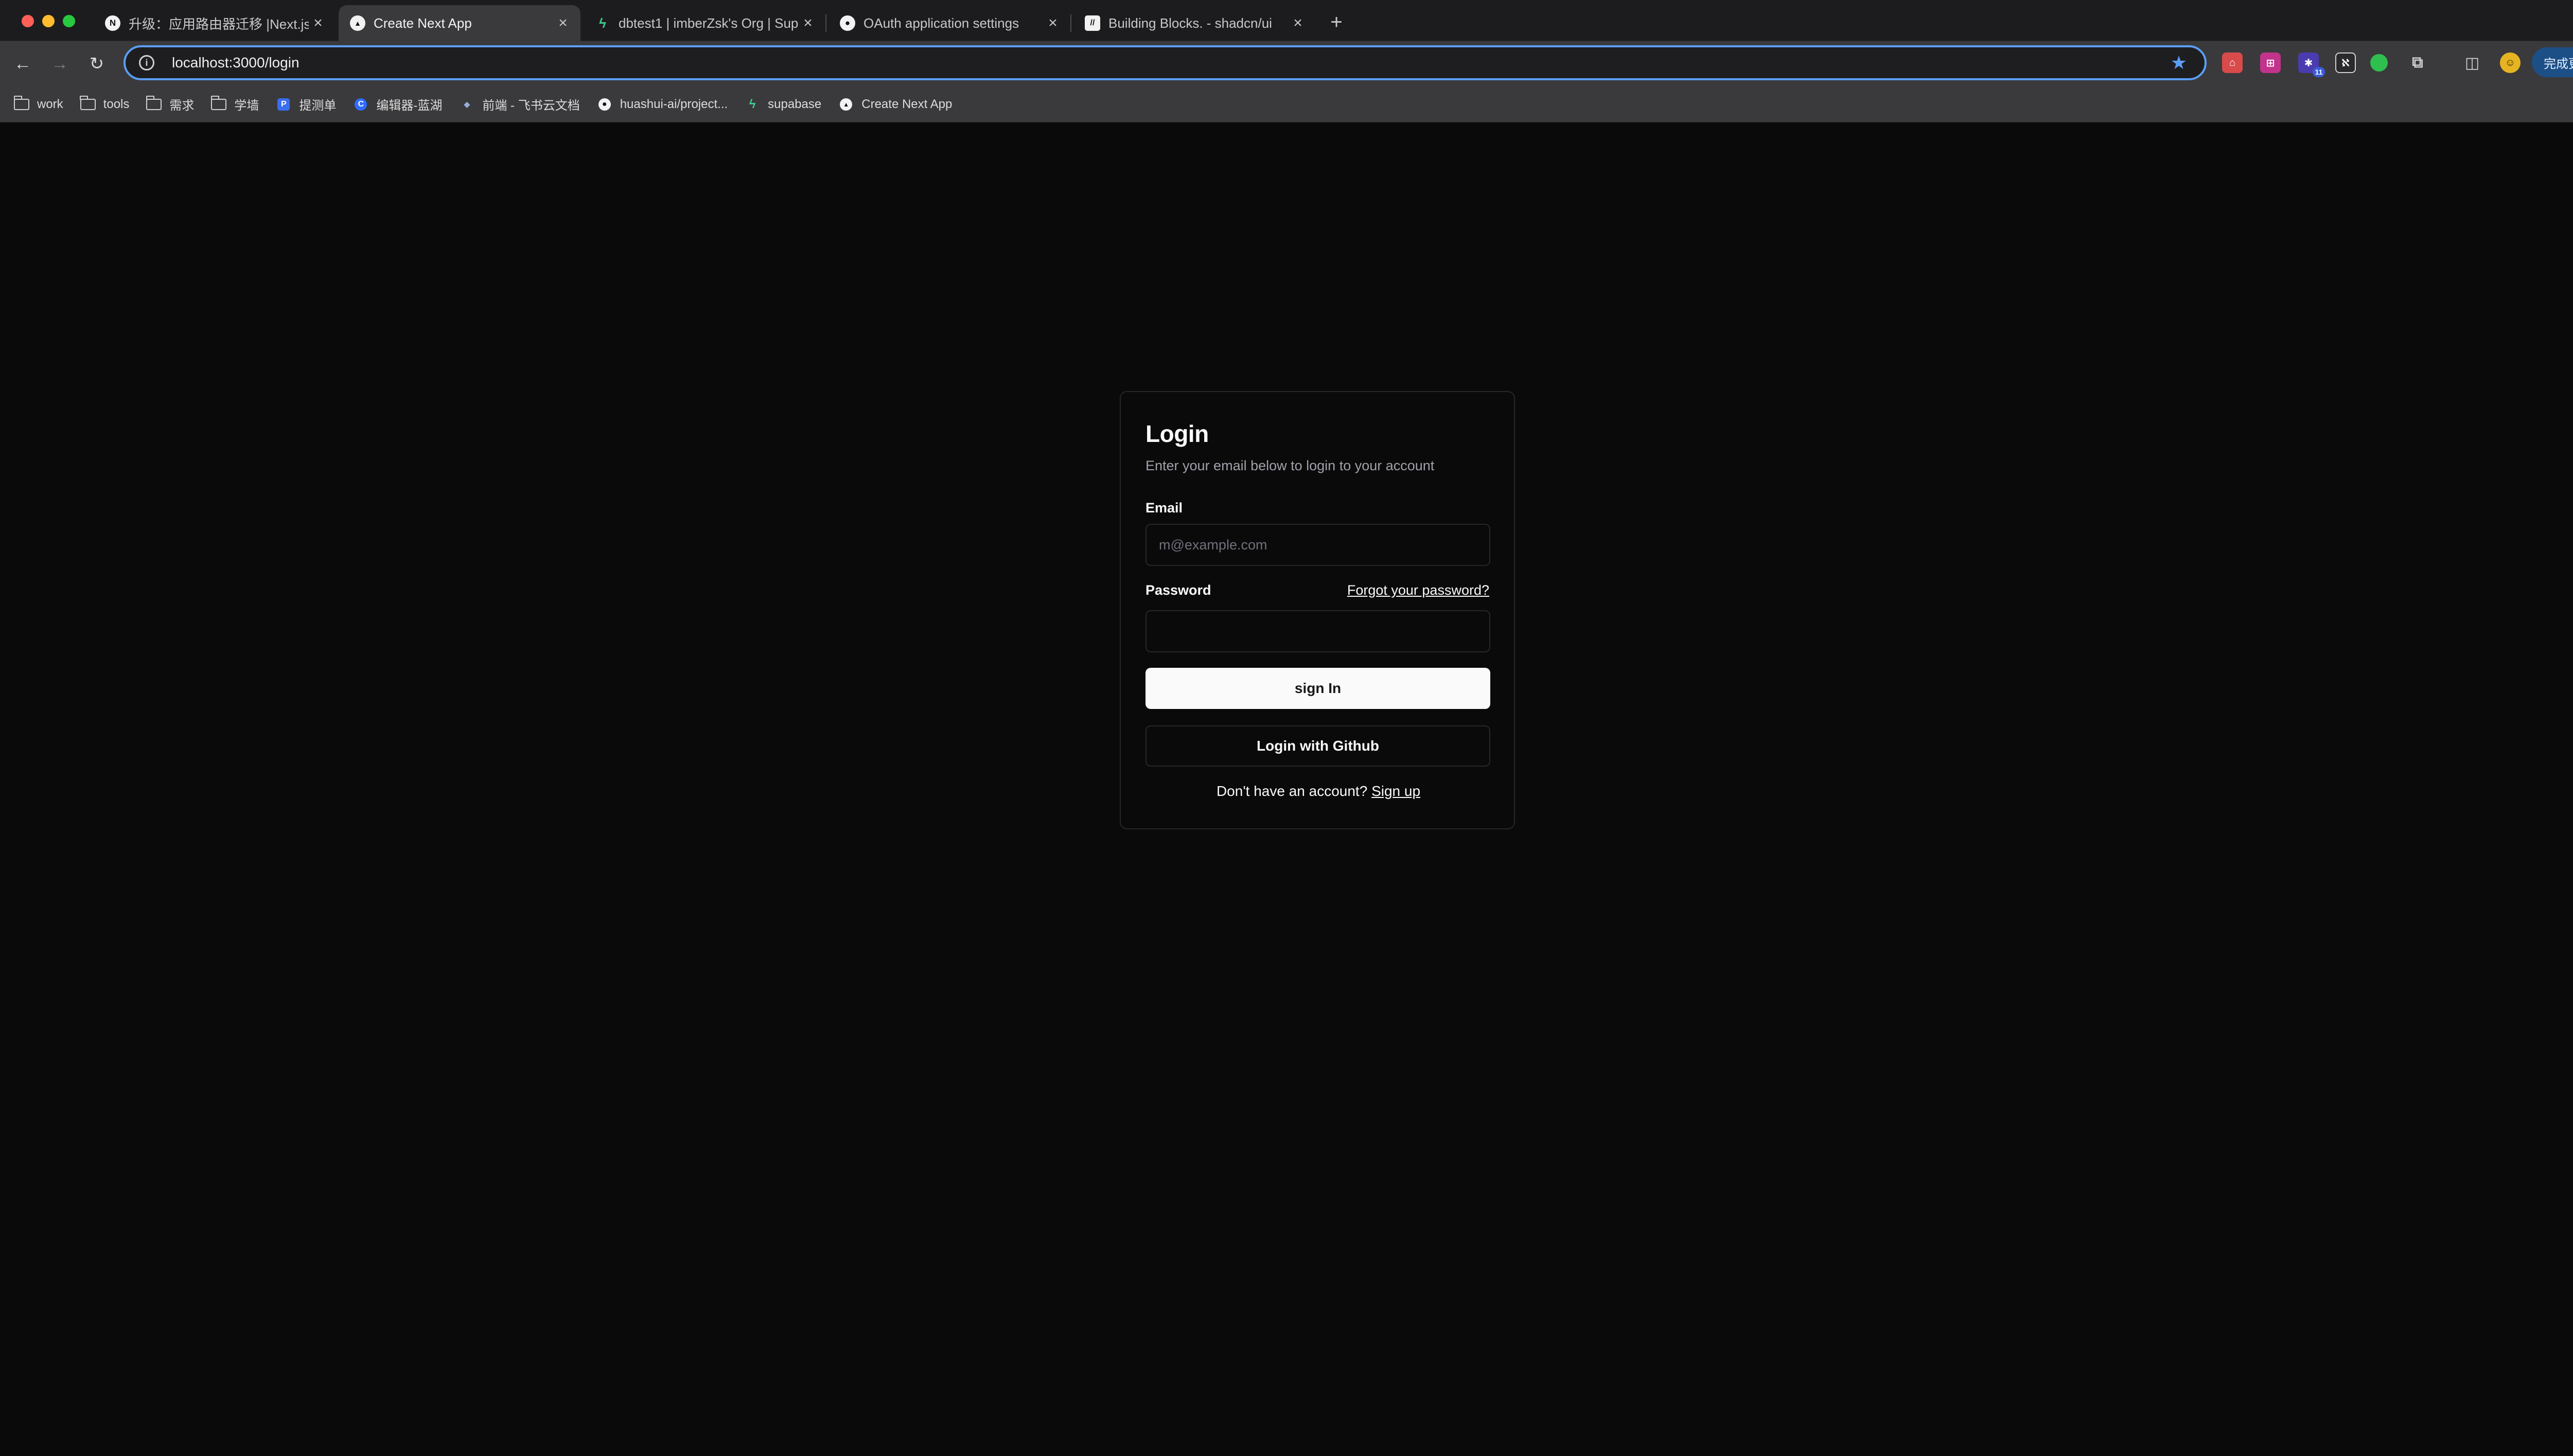 The image size is (2573, 1456). I want to click on bookmark-tools: tools, so click(105, 103).